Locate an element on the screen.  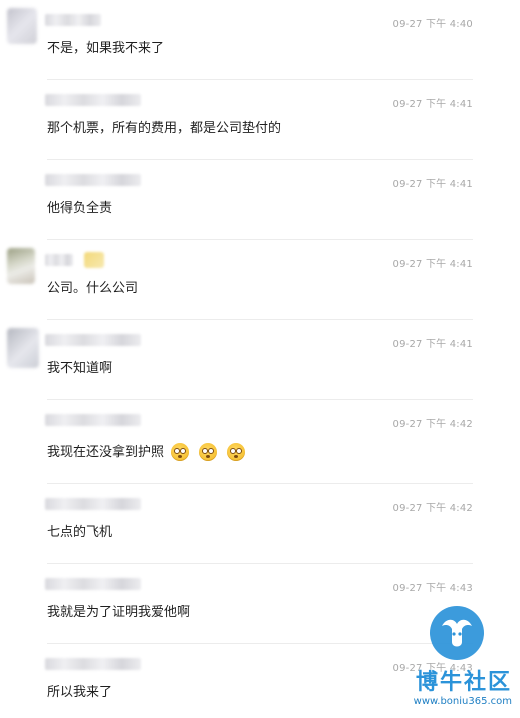
chat-message: 09-27 下午 4:41 那个机票，所有的费用，都是公司垫付的 is located at coordinates (260, 120).